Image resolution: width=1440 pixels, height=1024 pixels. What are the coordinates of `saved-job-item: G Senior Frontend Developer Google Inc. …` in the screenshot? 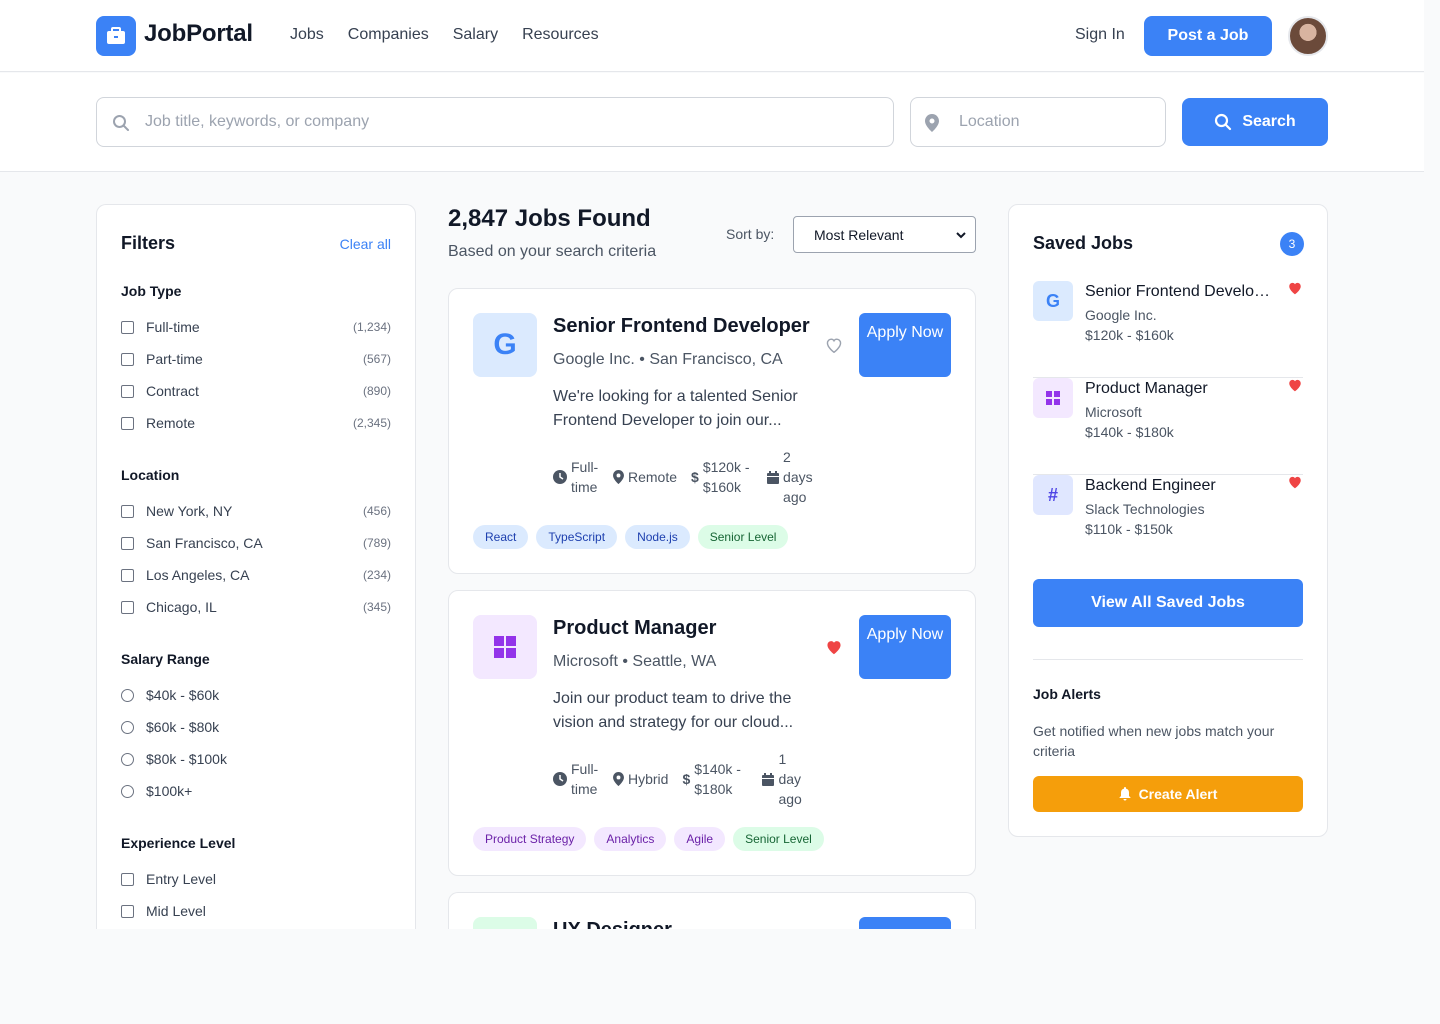 It's located at (1168, 329).